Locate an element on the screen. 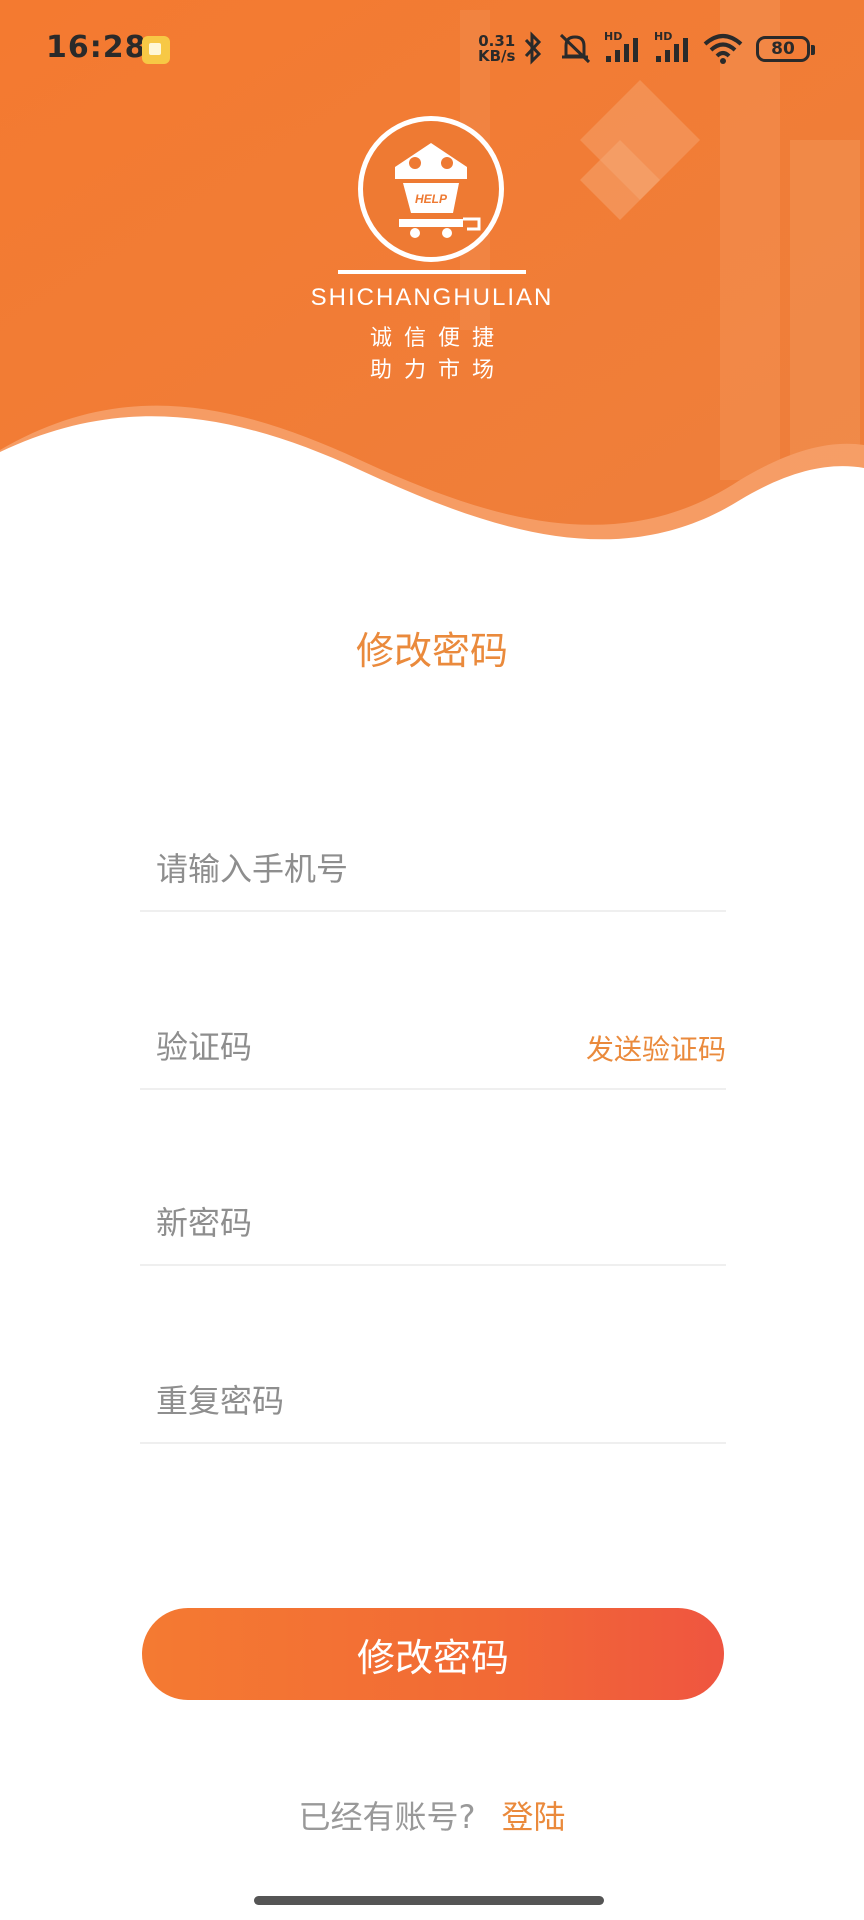 The height and width of the screenshot is (1920, 864). new-password-input is located at coordinates (356, 1223).